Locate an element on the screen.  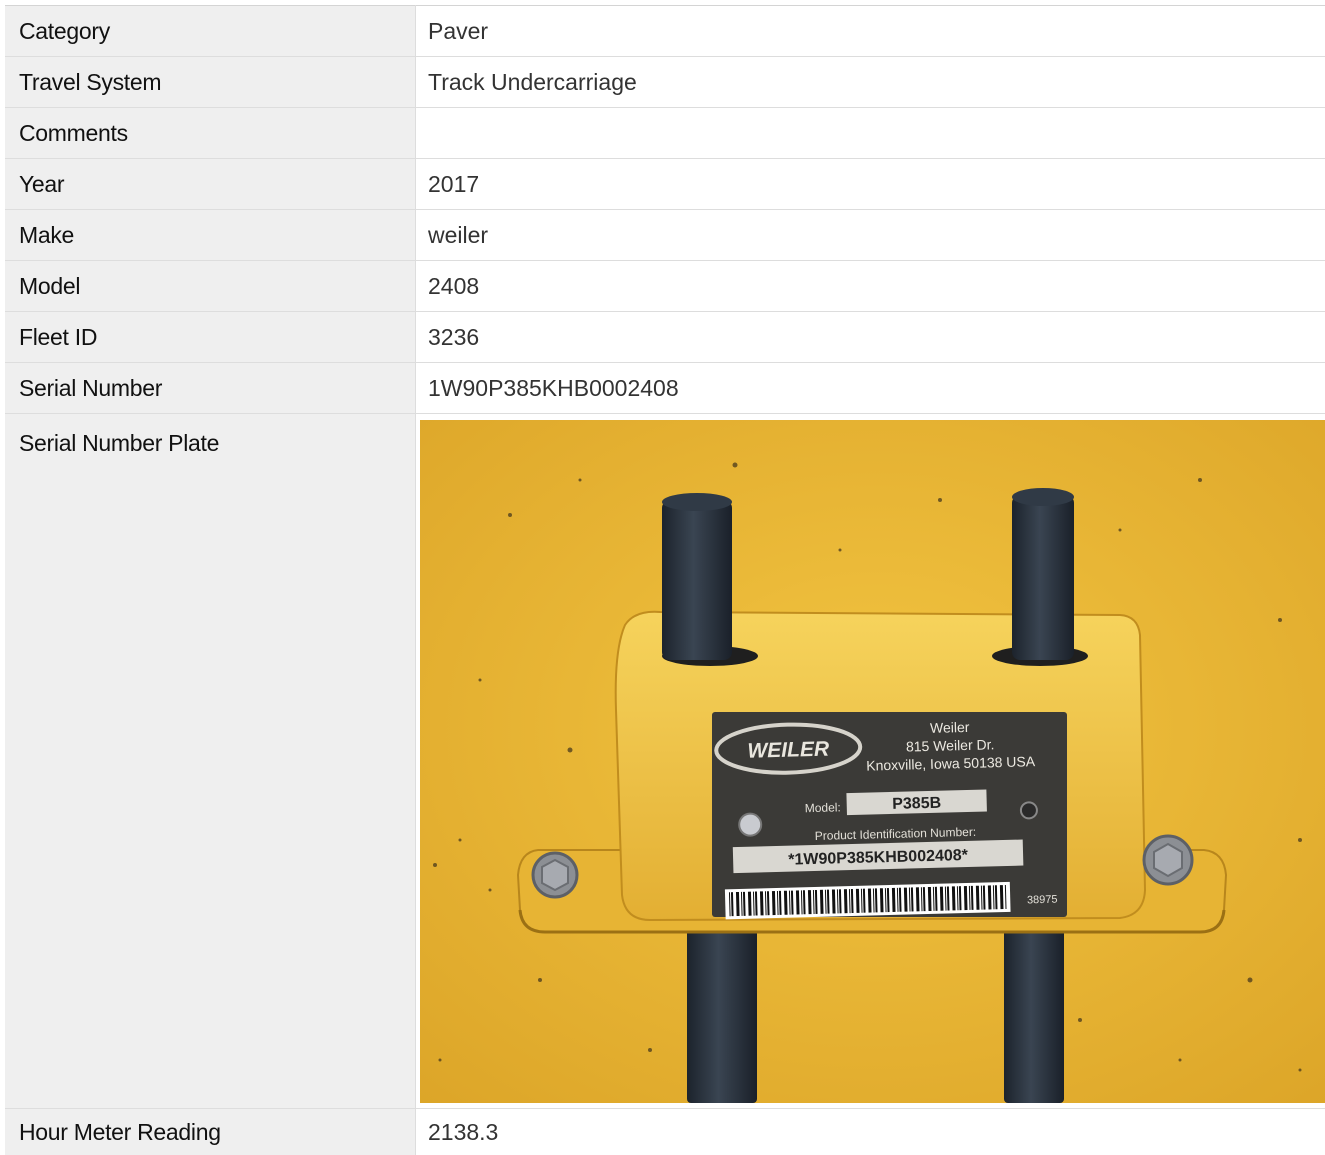
row-comments: Comments is located at coordinates (665, 133).